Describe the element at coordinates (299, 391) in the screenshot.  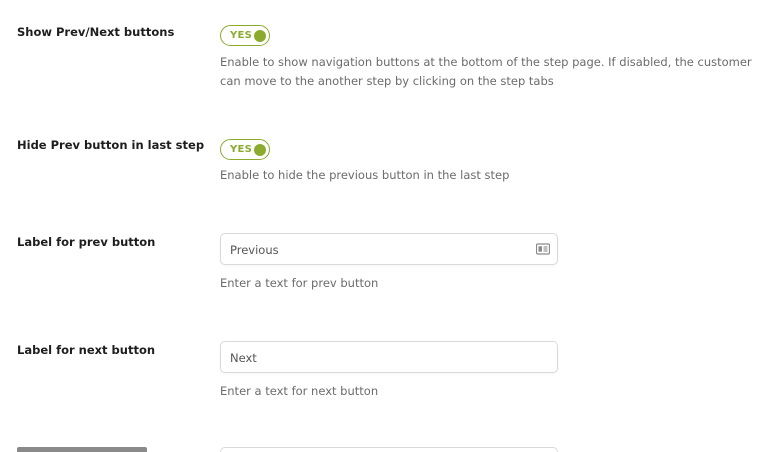
I see `setting-help-text: Enter a text for next button` at that location.